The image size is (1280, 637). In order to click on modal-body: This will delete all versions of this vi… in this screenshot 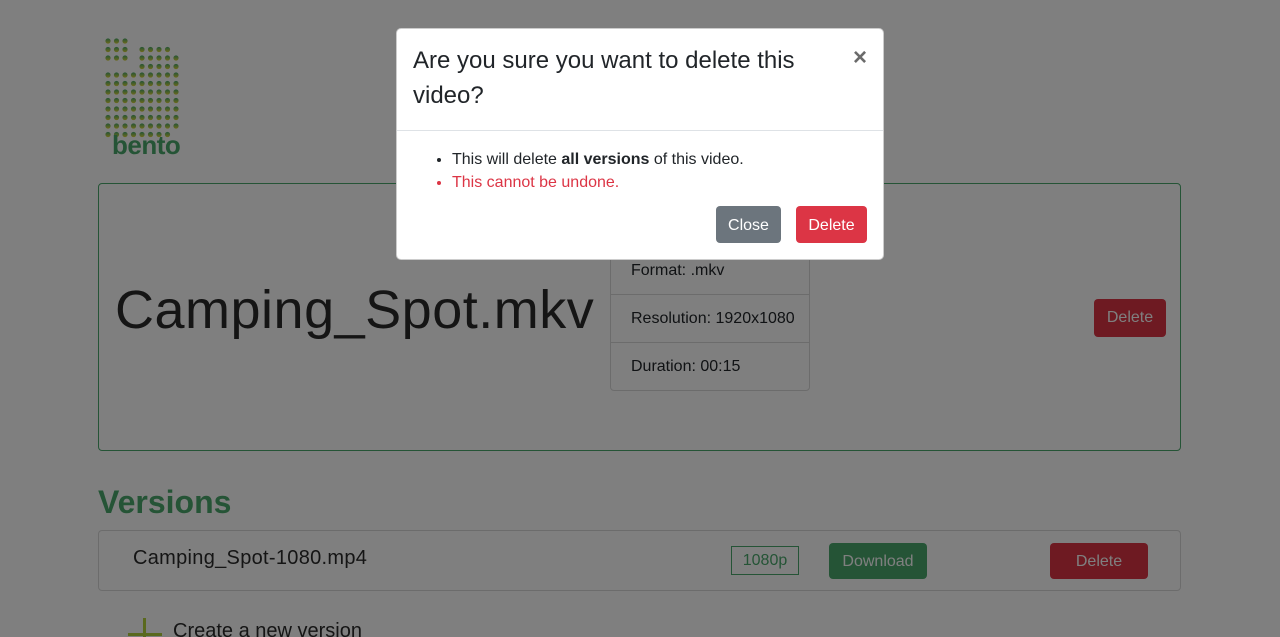, I will do `click(640, 162)`.